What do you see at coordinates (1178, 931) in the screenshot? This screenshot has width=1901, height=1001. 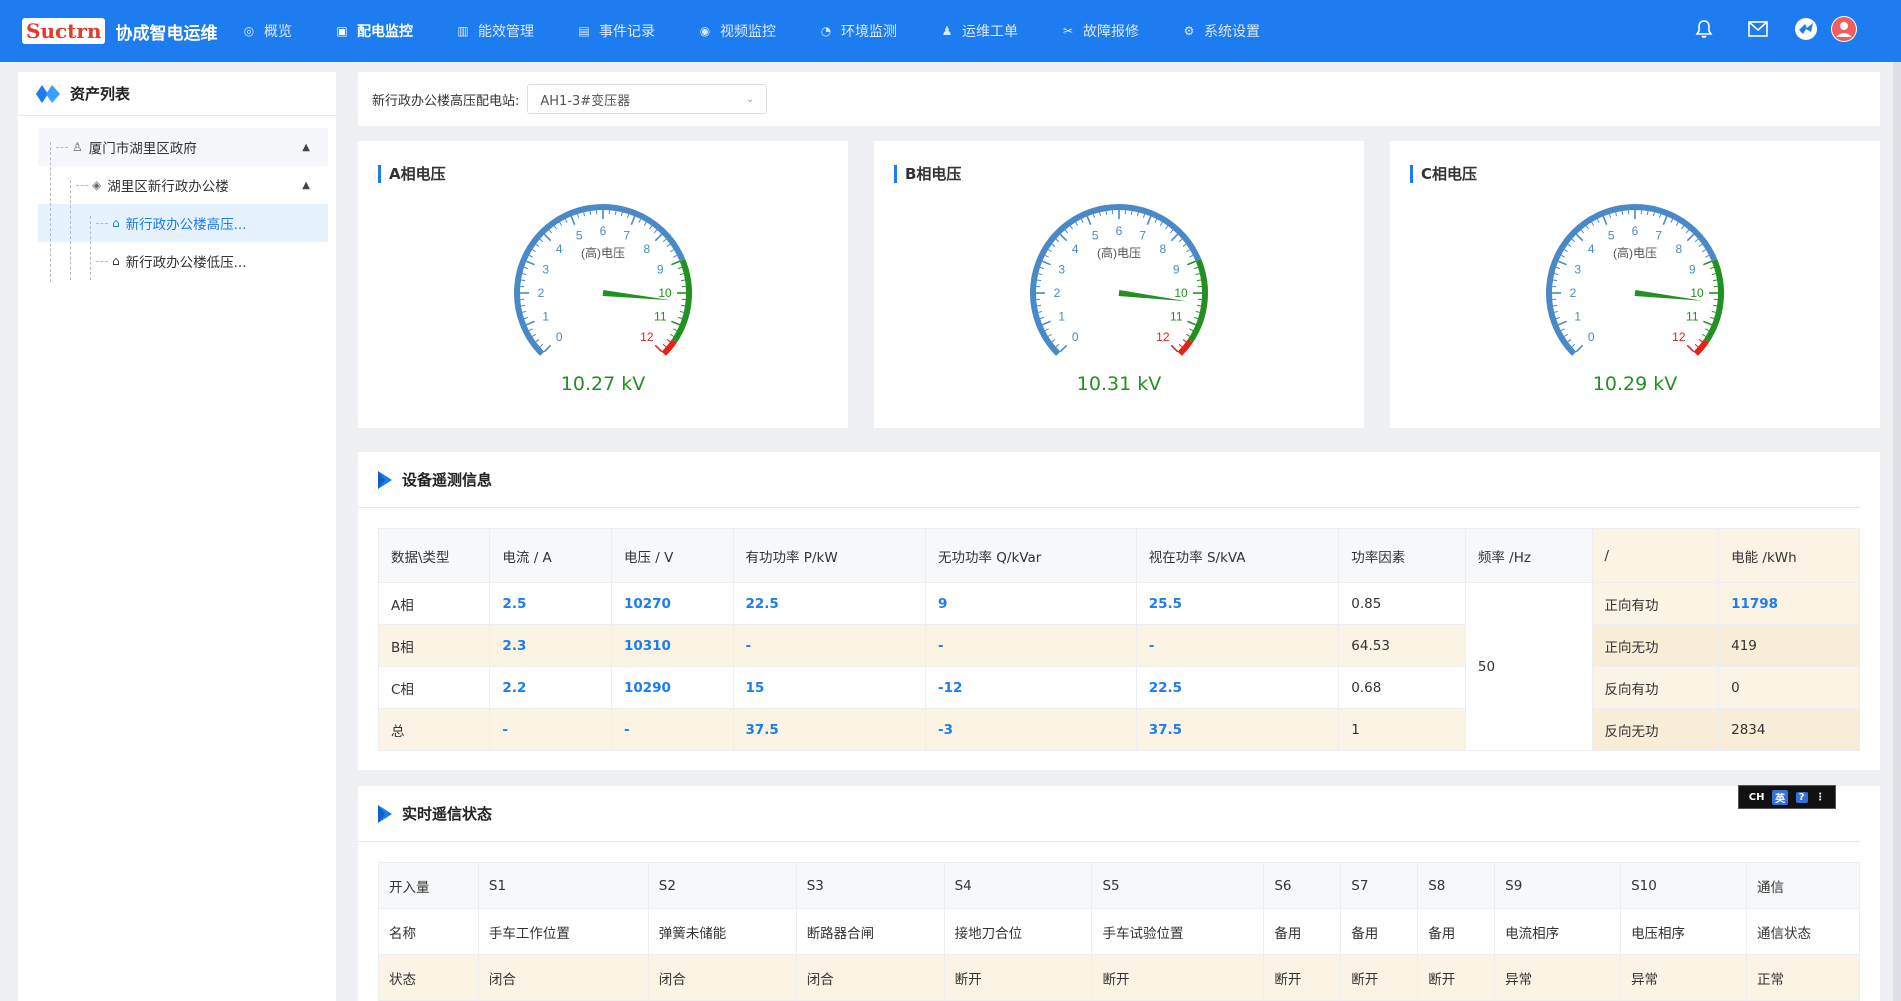 I see `signal-cell: 手车试验位置` at bounding box center [1178, 931].